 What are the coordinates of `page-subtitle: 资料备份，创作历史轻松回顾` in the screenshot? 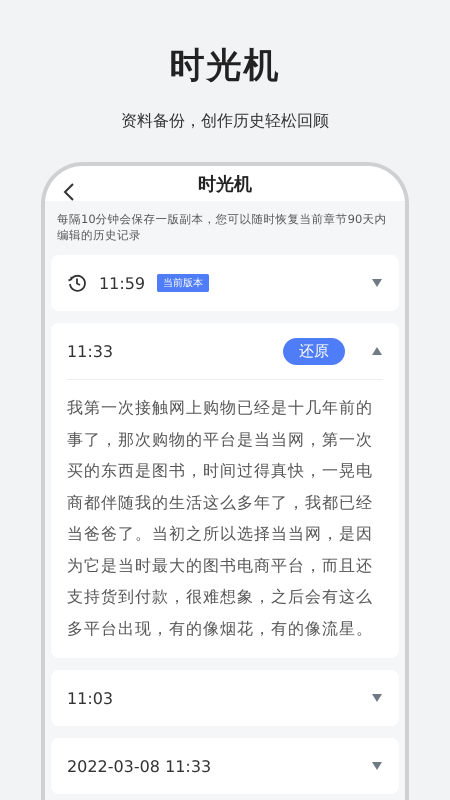 It's located at (225, 121).